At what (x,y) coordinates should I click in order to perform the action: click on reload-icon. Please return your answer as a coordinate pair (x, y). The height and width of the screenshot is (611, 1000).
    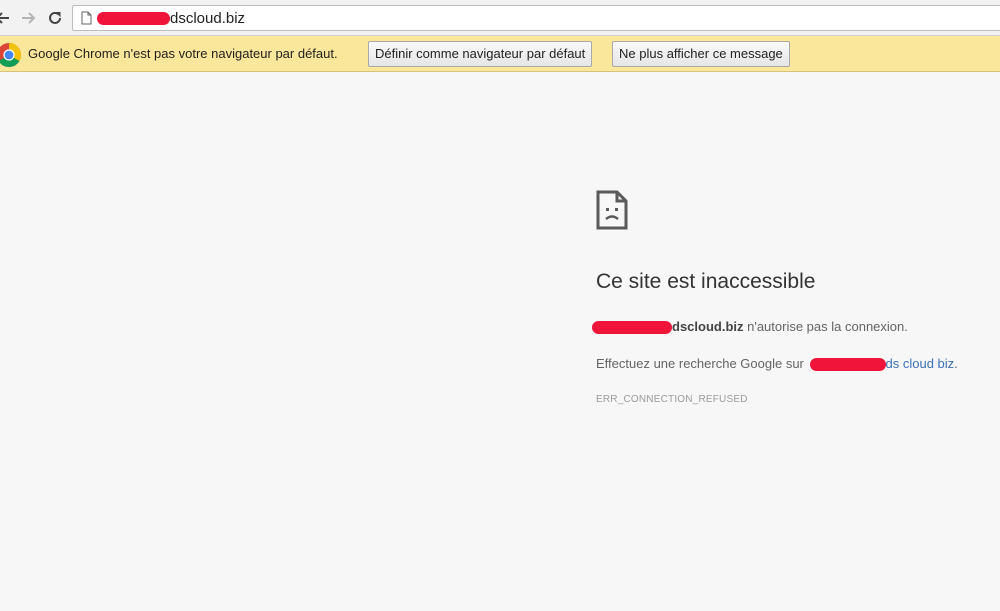
    Looking at the image, I should click on (55, 18).